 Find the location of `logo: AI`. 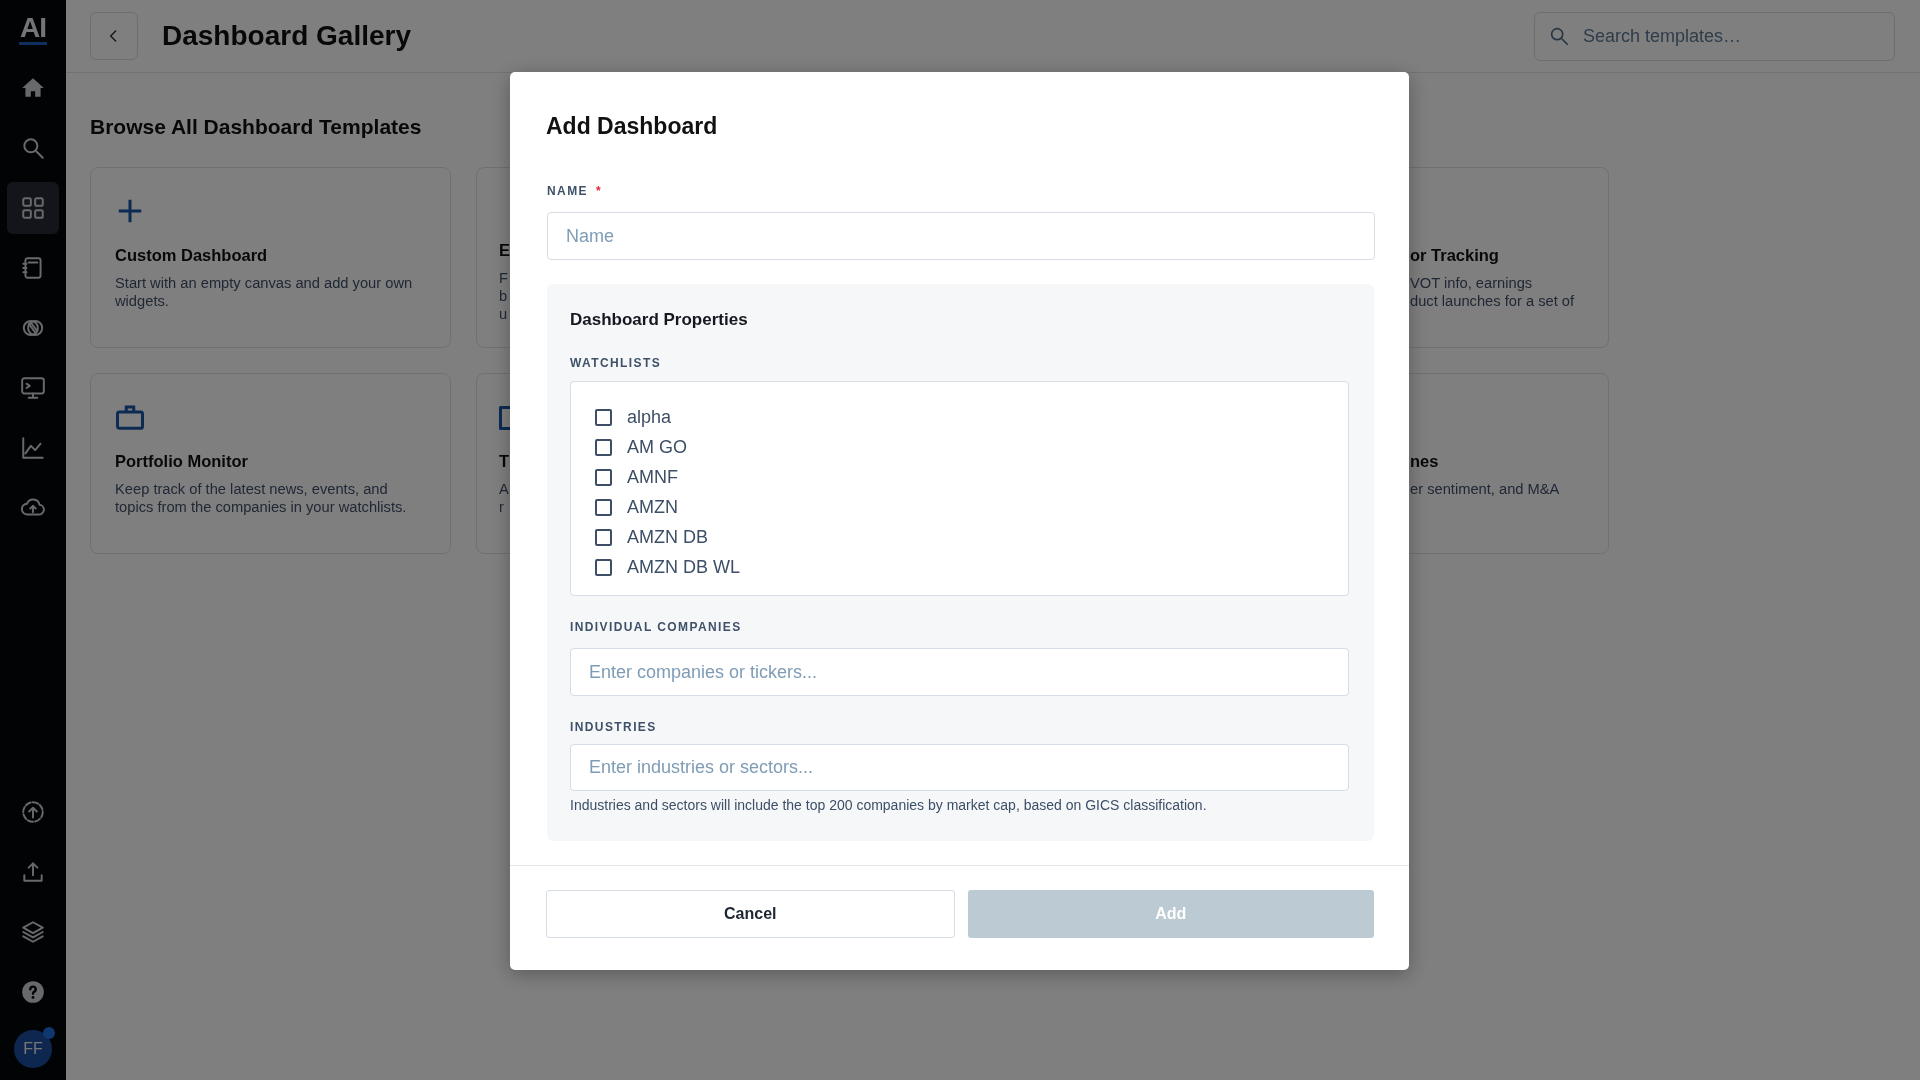

logo: AI is located at coordinates (33, 29).